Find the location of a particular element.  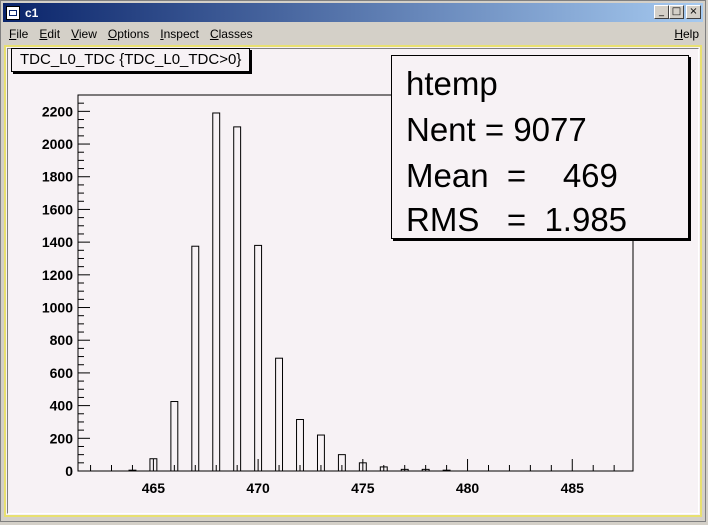

y-tick-label: 400 is located at coordinates (62, 406).